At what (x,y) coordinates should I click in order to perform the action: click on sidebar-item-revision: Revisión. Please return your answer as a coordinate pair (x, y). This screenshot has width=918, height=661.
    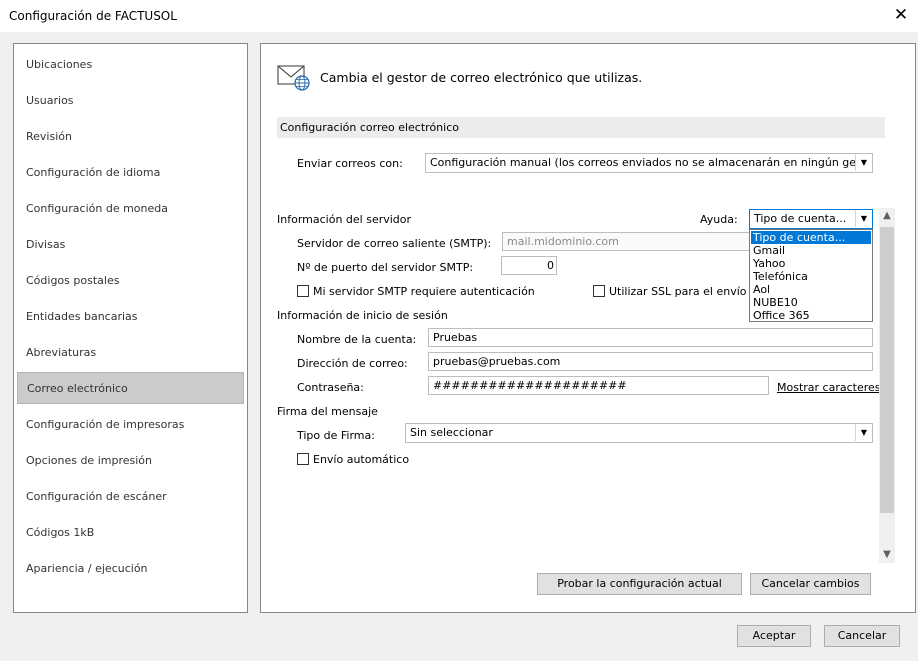
    Looking at the image, I should click on (130, 137).